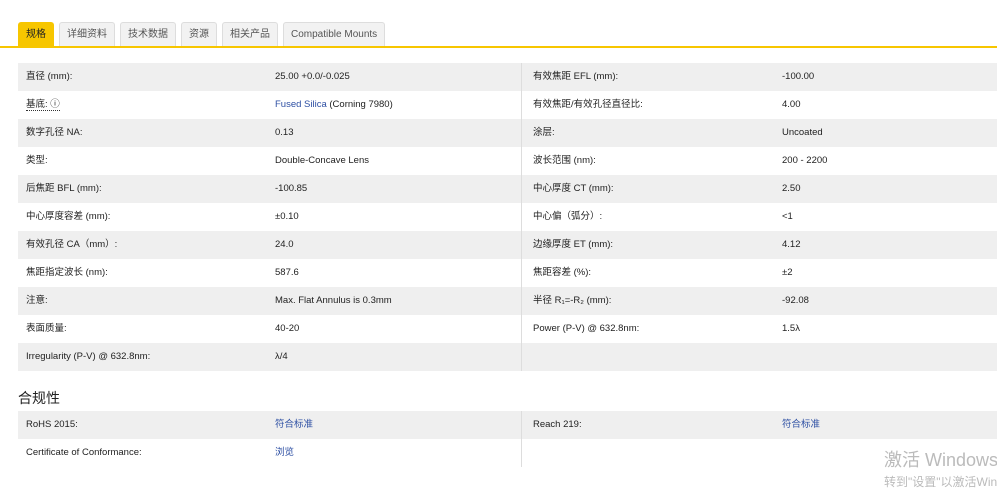 This screenshot has width=997, height=495. Describe the element at coordinates (889, 77) in the screenshot. I see `value-cell: -100.00` at that location.